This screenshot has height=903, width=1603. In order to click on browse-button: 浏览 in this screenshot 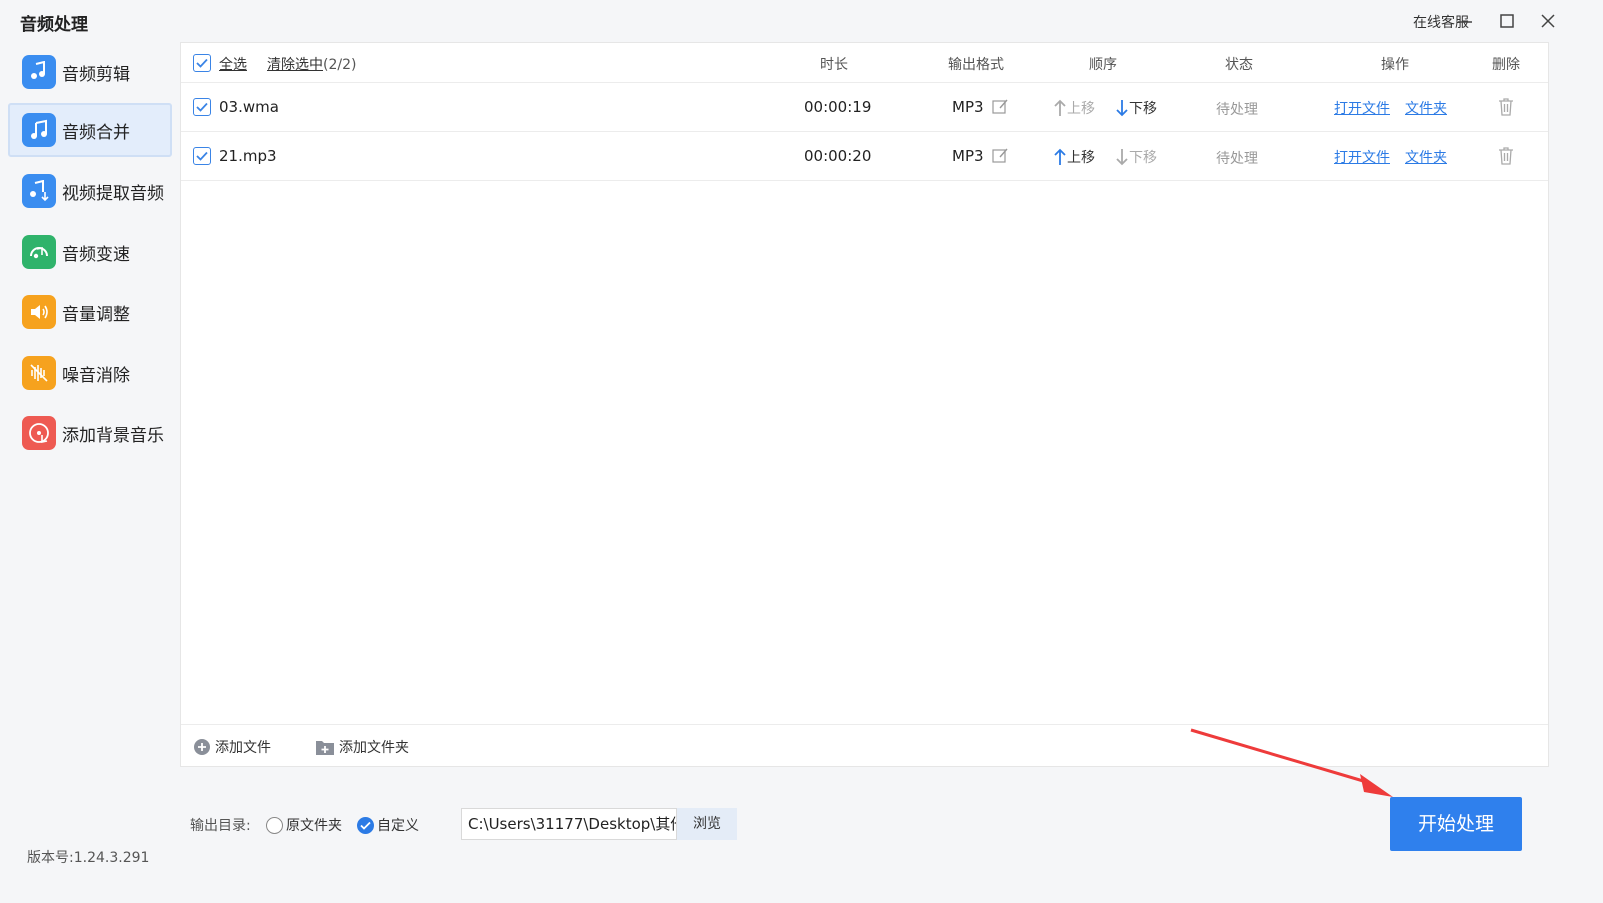, I will do `click(707, 824)`.